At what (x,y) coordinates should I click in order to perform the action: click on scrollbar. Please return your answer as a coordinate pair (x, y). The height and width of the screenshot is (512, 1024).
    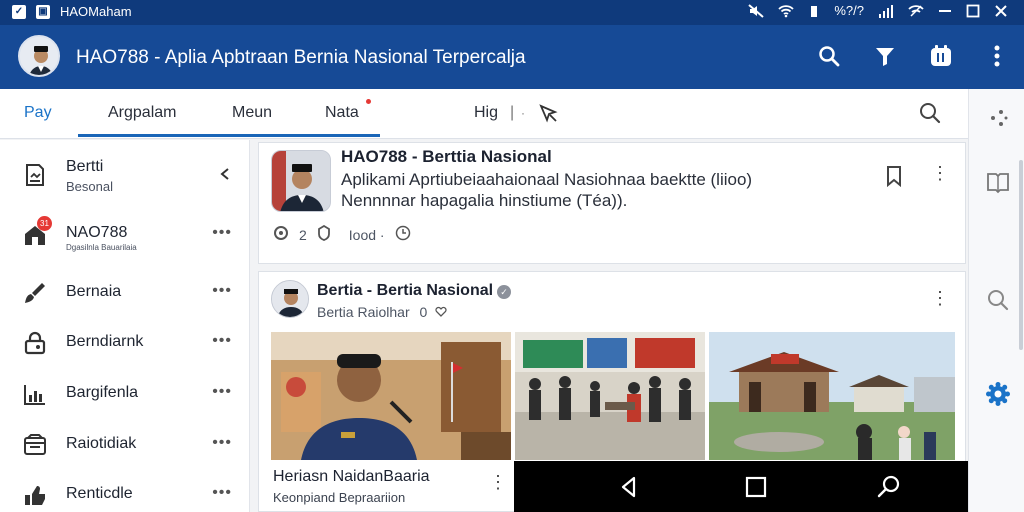
    Looking at the image, I should click on (1021, 255).